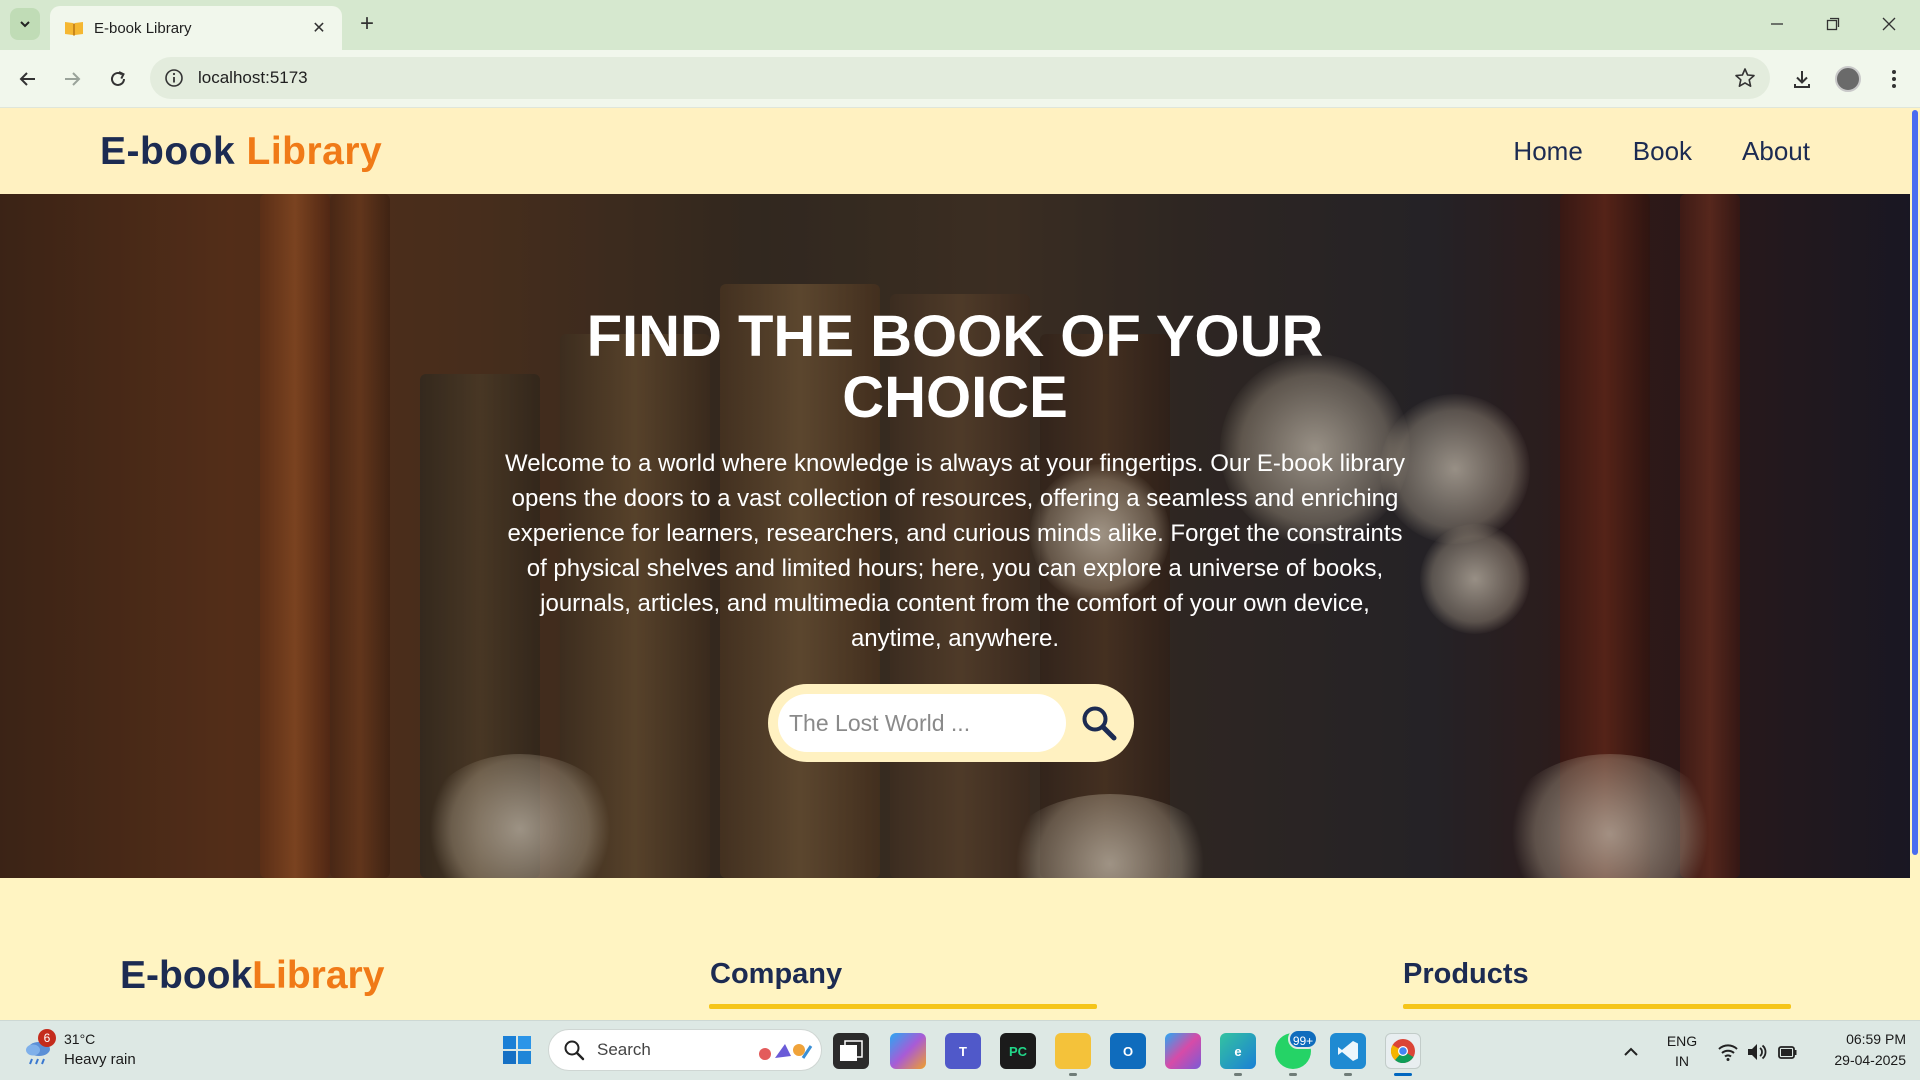  Describe the element at coordinates (1682, 1061) in the screenshot. I see `language-indicator-line2: IN` at that location.